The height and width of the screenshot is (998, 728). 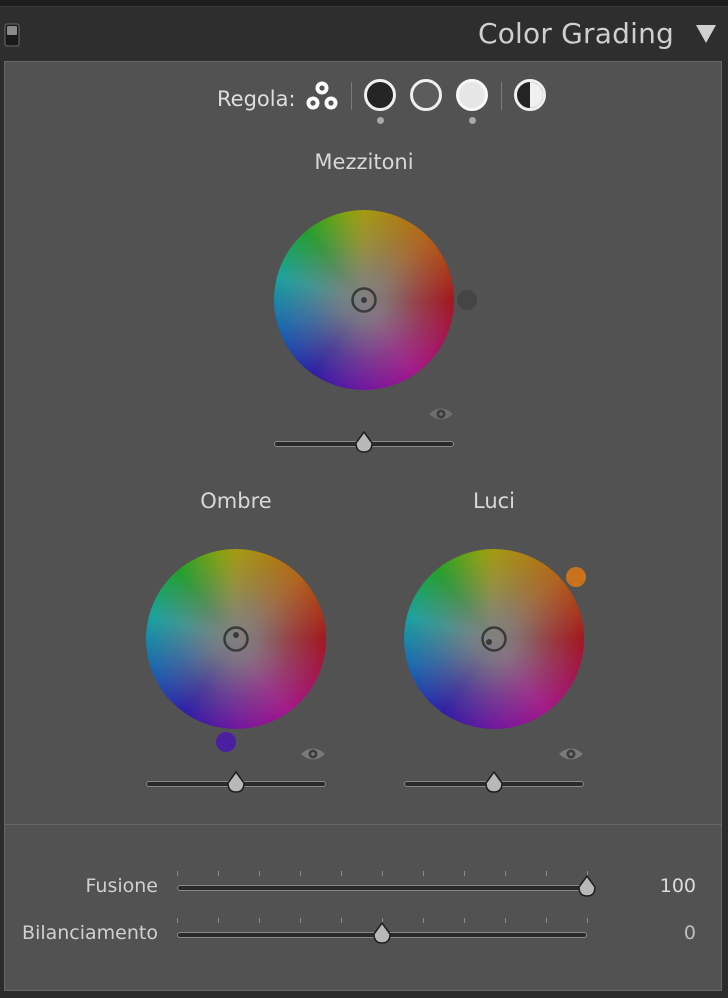 I want to click on slider-track, so click(x=382, y=888).